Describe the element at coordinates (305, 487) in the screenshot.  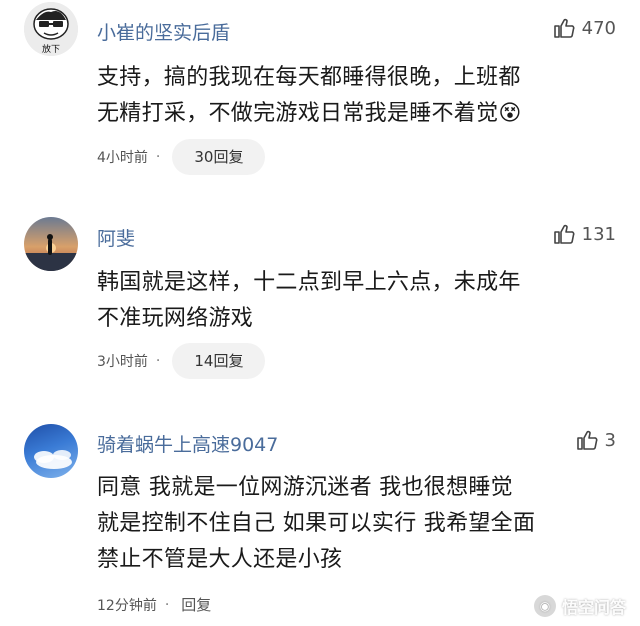
I see `comment-line: 同意 我就是一位网游沉迷者 我也很想睡觉` at that location.